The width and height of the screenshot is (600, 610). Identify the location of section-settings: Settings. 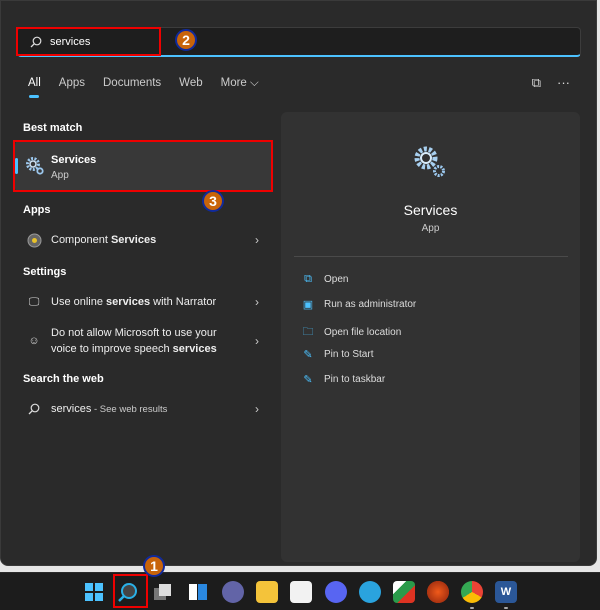
(45, 272).